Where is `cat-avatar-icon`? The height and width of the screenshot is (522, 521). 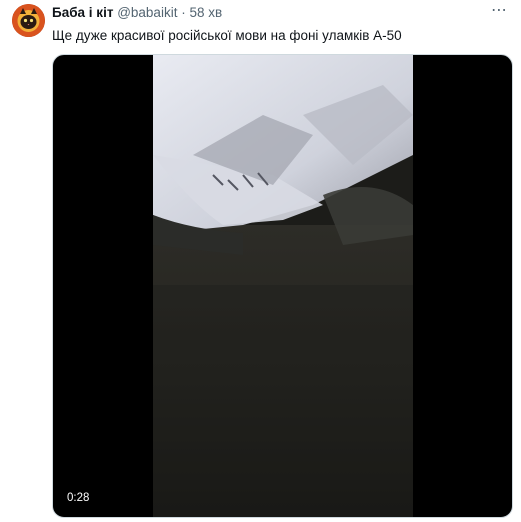
cat-avatar-icon is located at coordinates (28, 20).